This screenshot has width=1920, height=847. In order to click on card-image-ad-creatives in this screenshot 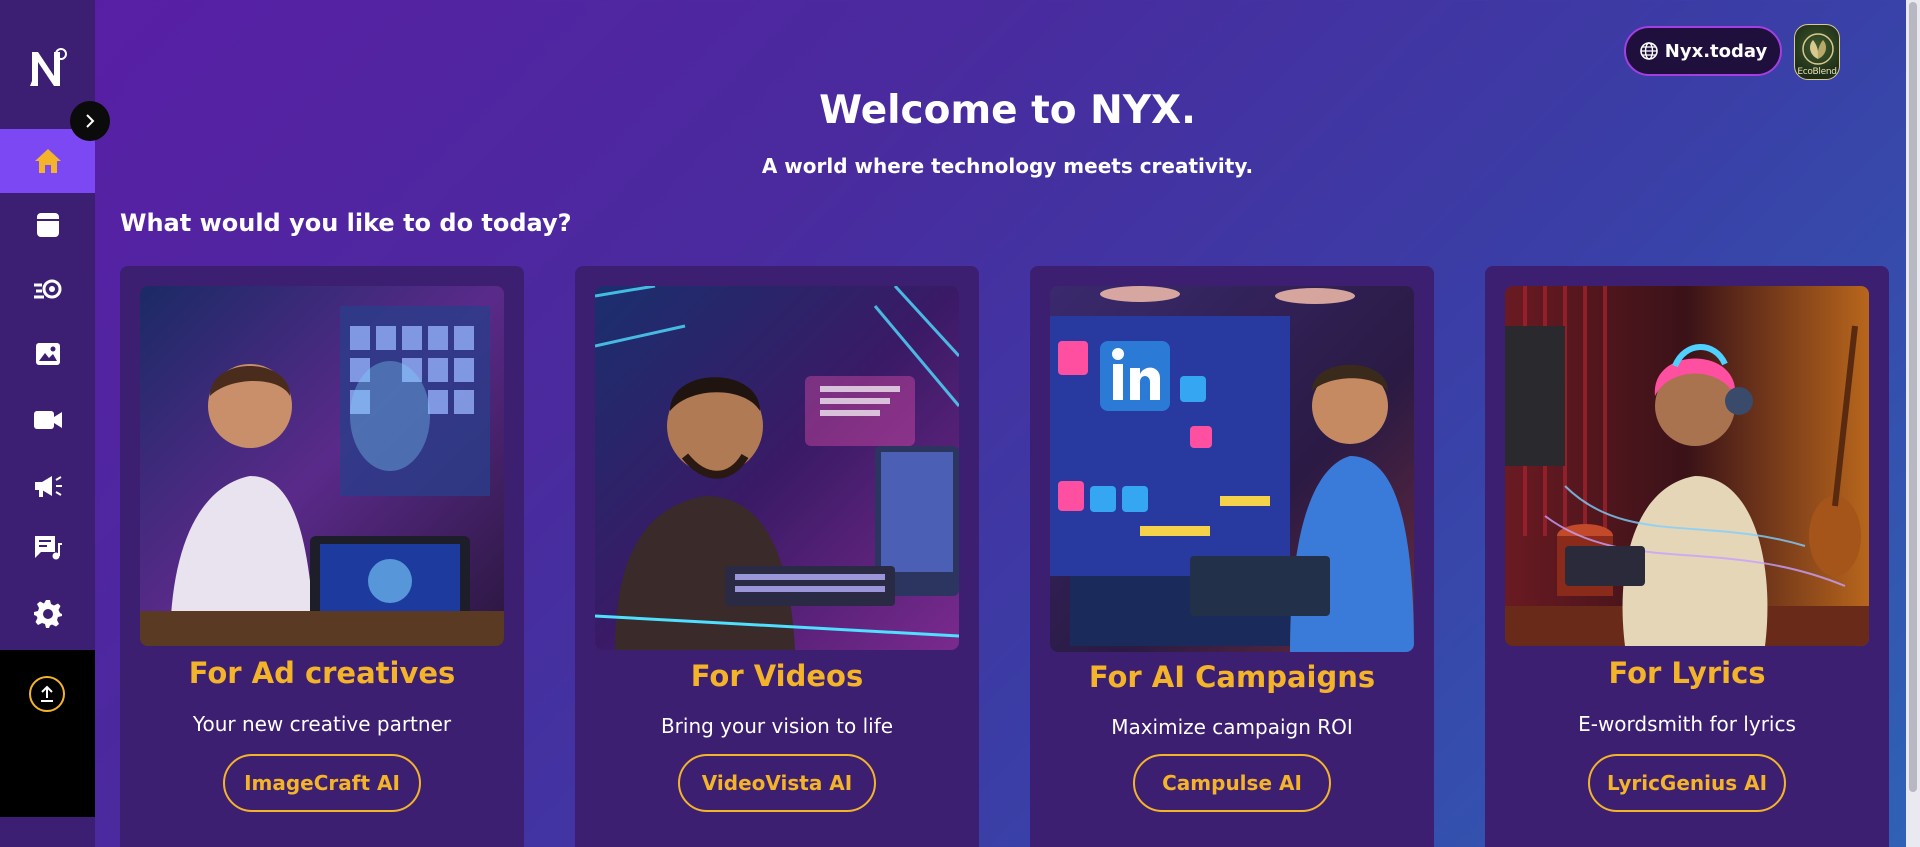, I will do `click(322, 466)`.